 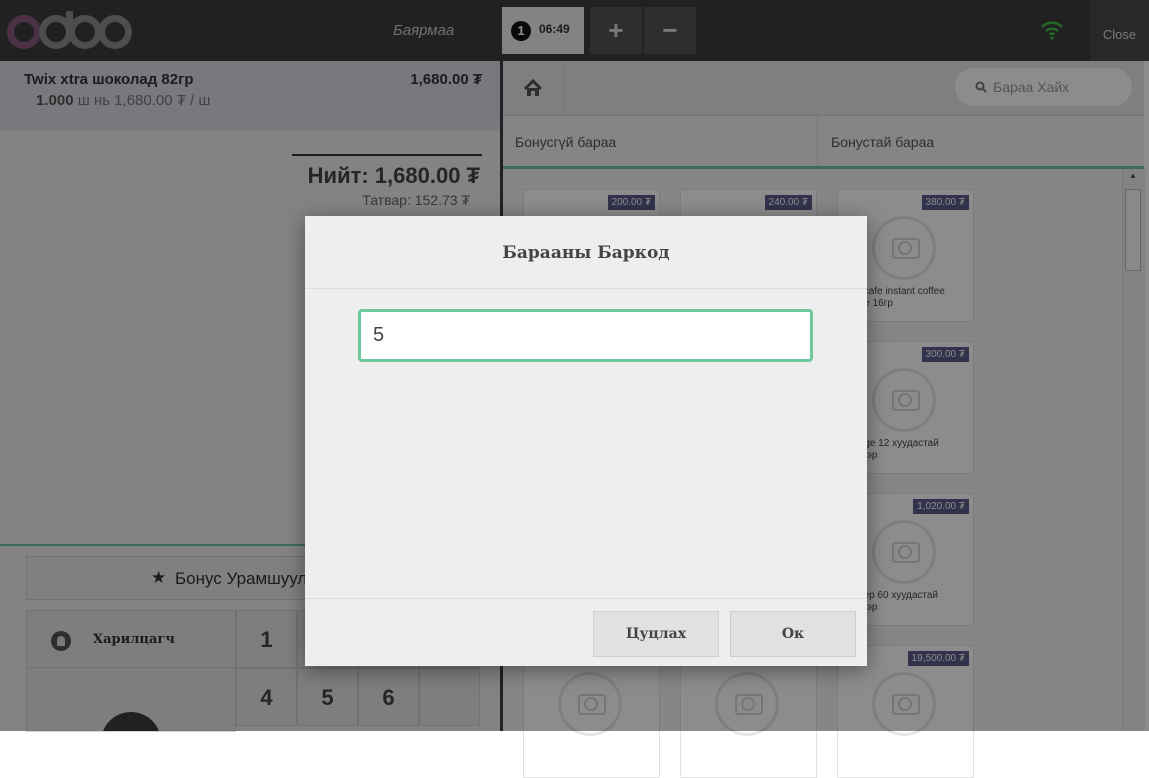 I want to click on barcode-input, so click(x=585, y=335).